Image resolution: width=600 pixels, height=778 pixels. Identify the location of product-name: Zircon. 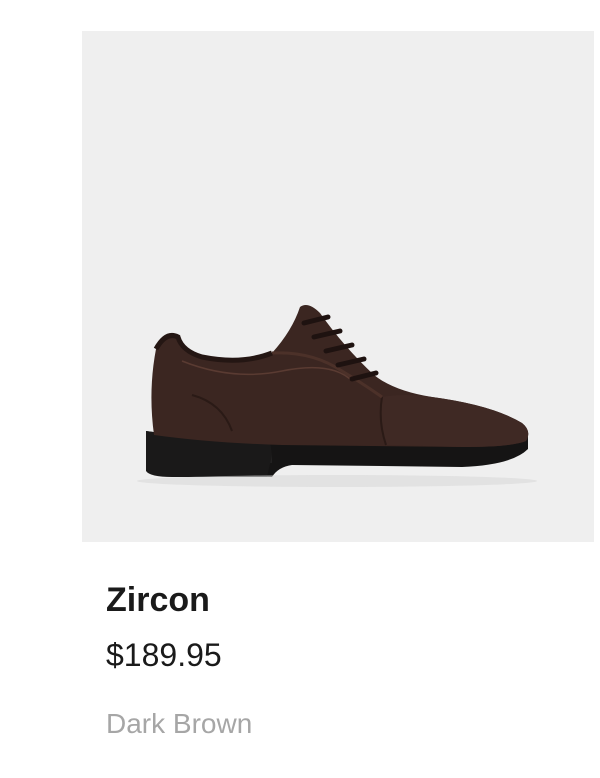
(158, 600).